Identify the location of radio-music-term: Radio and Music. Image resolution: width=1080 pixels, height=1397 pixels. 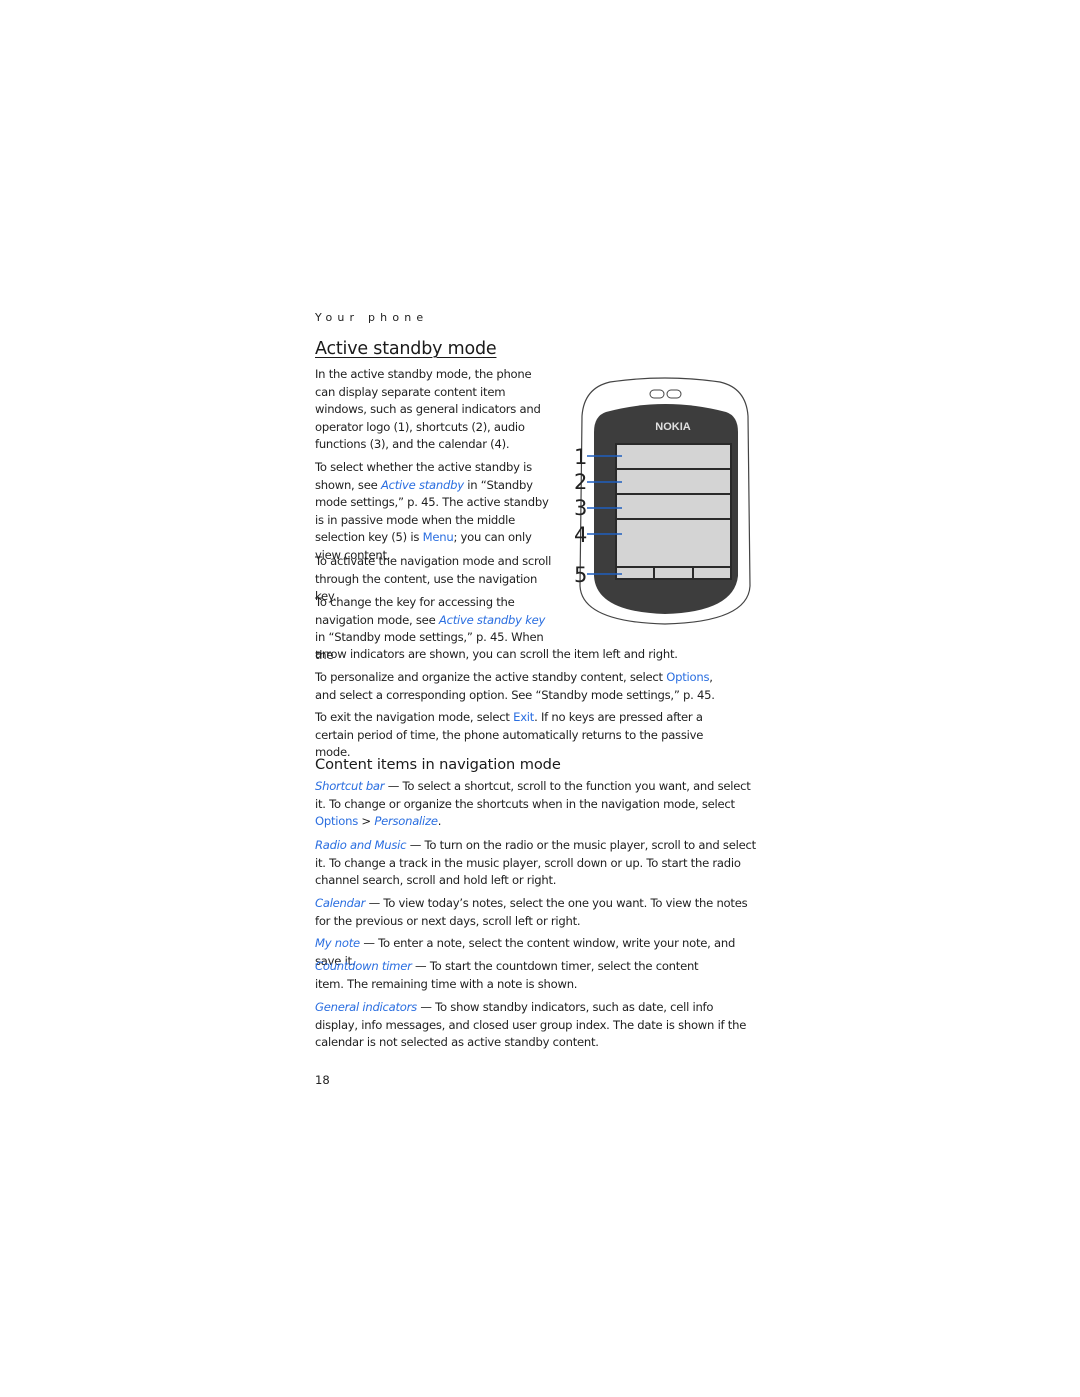
(361, 845).